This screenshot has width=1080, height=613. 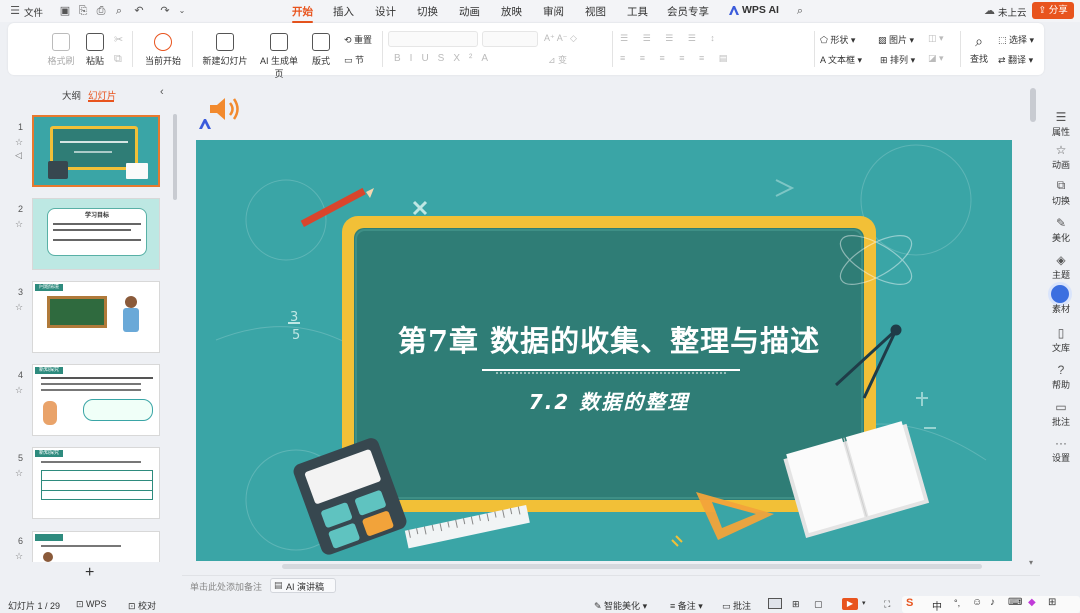 What do you see at coordinates (1061, 340) in the screenshot?
I see `sidebar-item-library: ▯ 文库` at bounding box center [1061, 340].